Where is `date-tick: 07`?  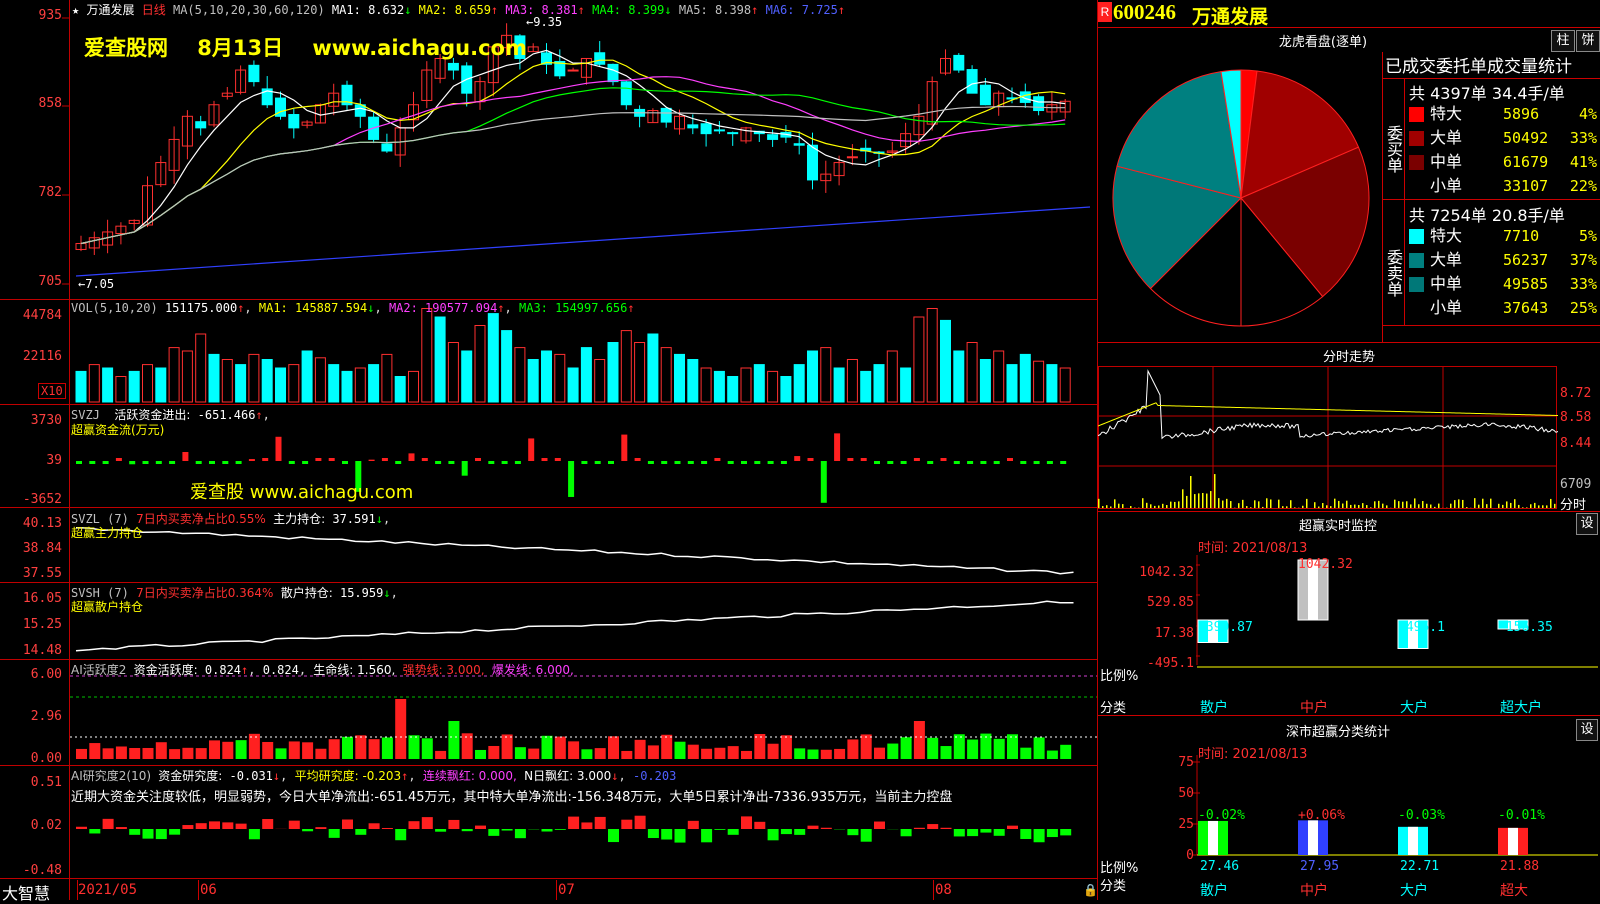 date-tick: 07 is located at coordinates (566, 890).